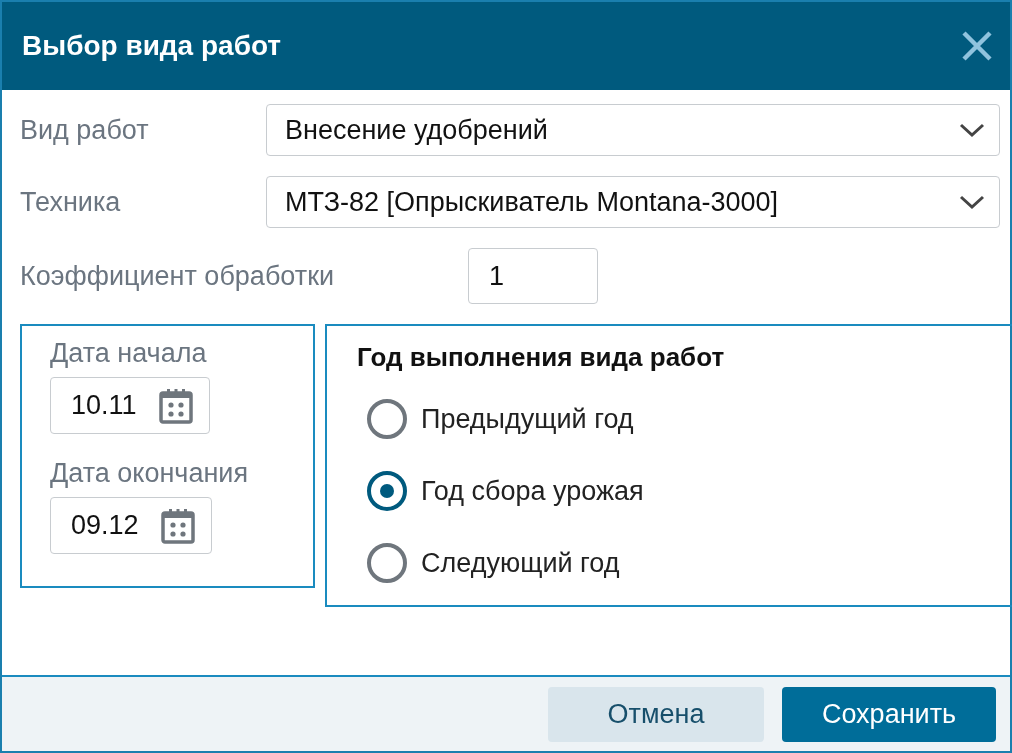  Describe the element at coordinates (85, 130) in the screenshot. I see `field-label: Вид работ` at that location.